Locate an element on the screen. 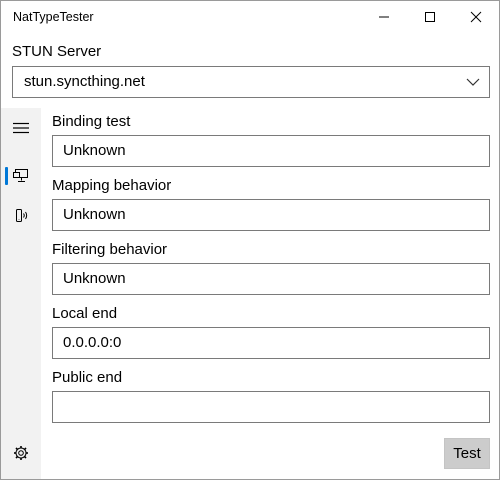 The image size is (500, 480). window-title: NatTypeTester is located at coordinates (53, 17).